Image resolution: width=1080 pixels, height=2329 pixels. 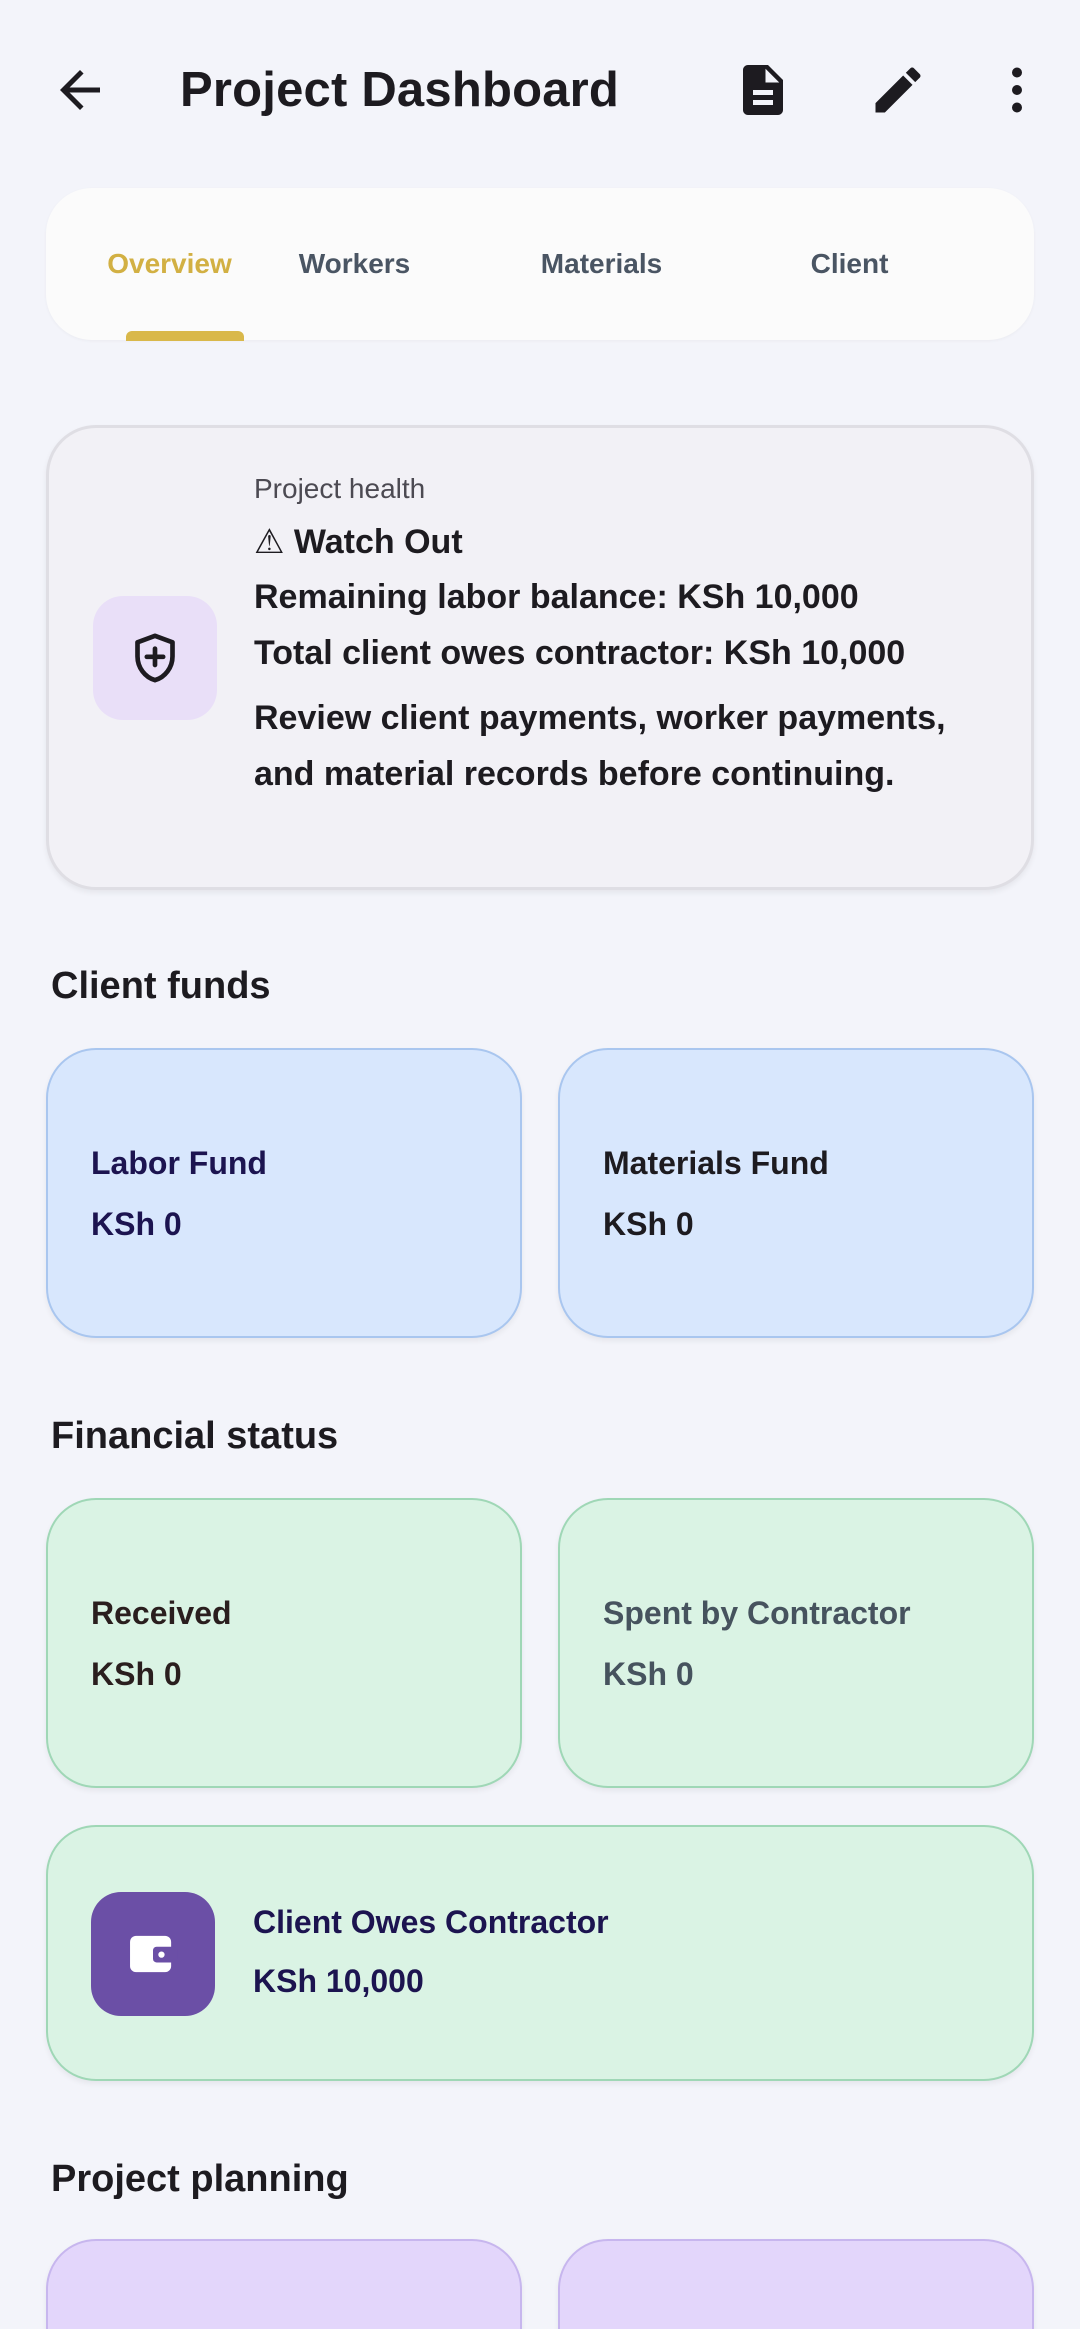 What do you see at coordinates (796, 1643) in the screenshot?
I see `spent-by-contractor-card: Spent by Contractor KSh 0` at bounding box center [796, 1643].